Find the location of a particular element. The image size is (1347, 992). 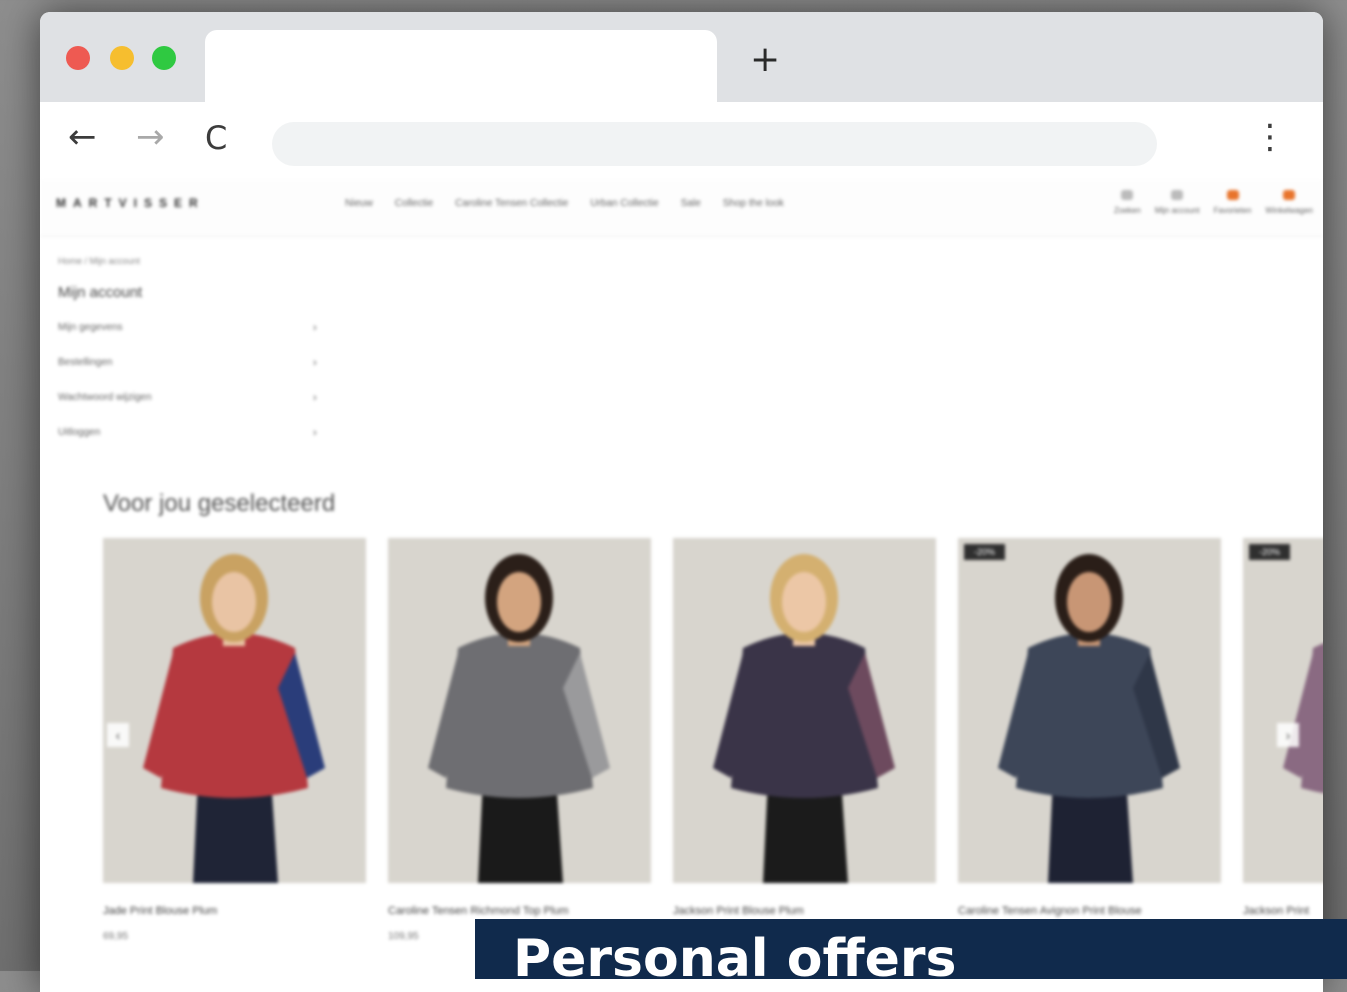

account-menu-item: Wachtwoord wijzigen › is located at coordinates (193, 409).